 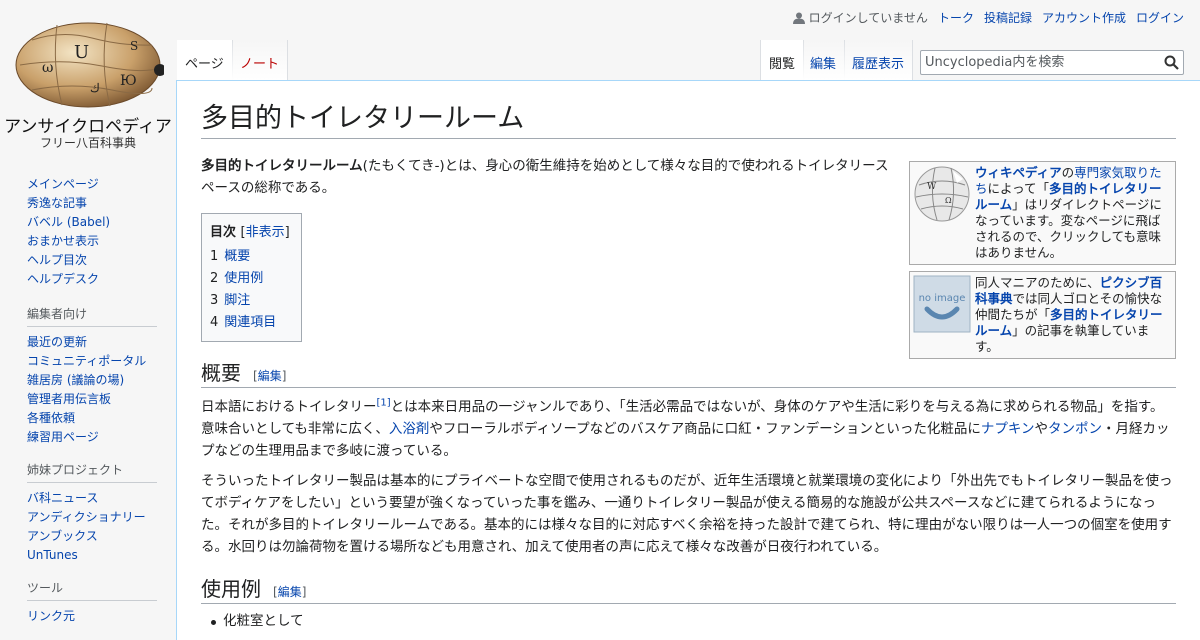 I want to click on search-icon, so click(x=1171, y=62).